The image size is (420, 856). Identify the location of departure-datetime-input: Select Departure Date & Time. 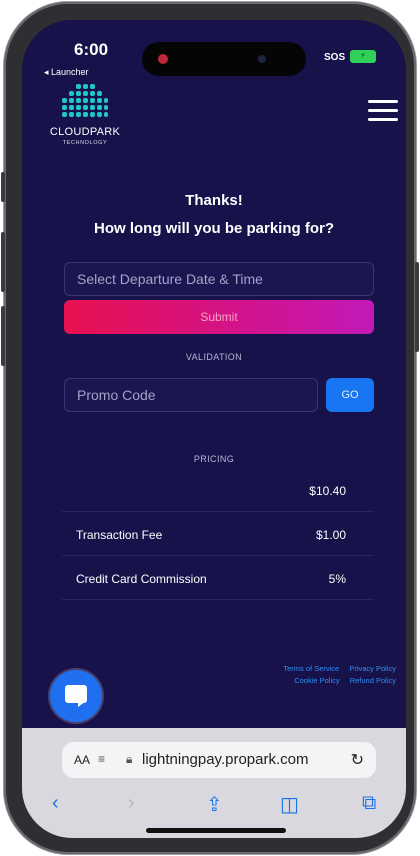
(219, 279).